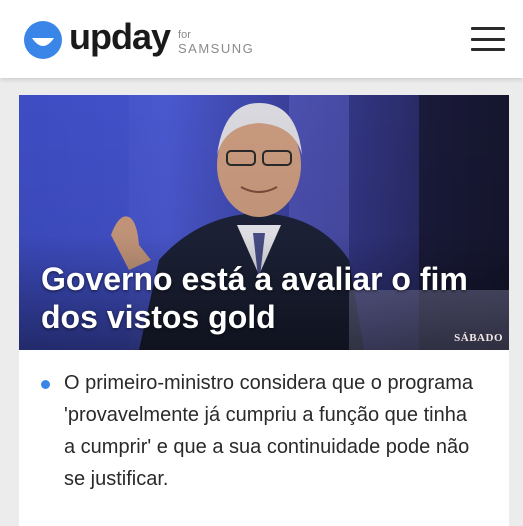 This screenshot has height=526, width=523. What do you see at coordinates (184, 34) in the screenshot?
I see `for-label: for` at bounding box center [184, 34].